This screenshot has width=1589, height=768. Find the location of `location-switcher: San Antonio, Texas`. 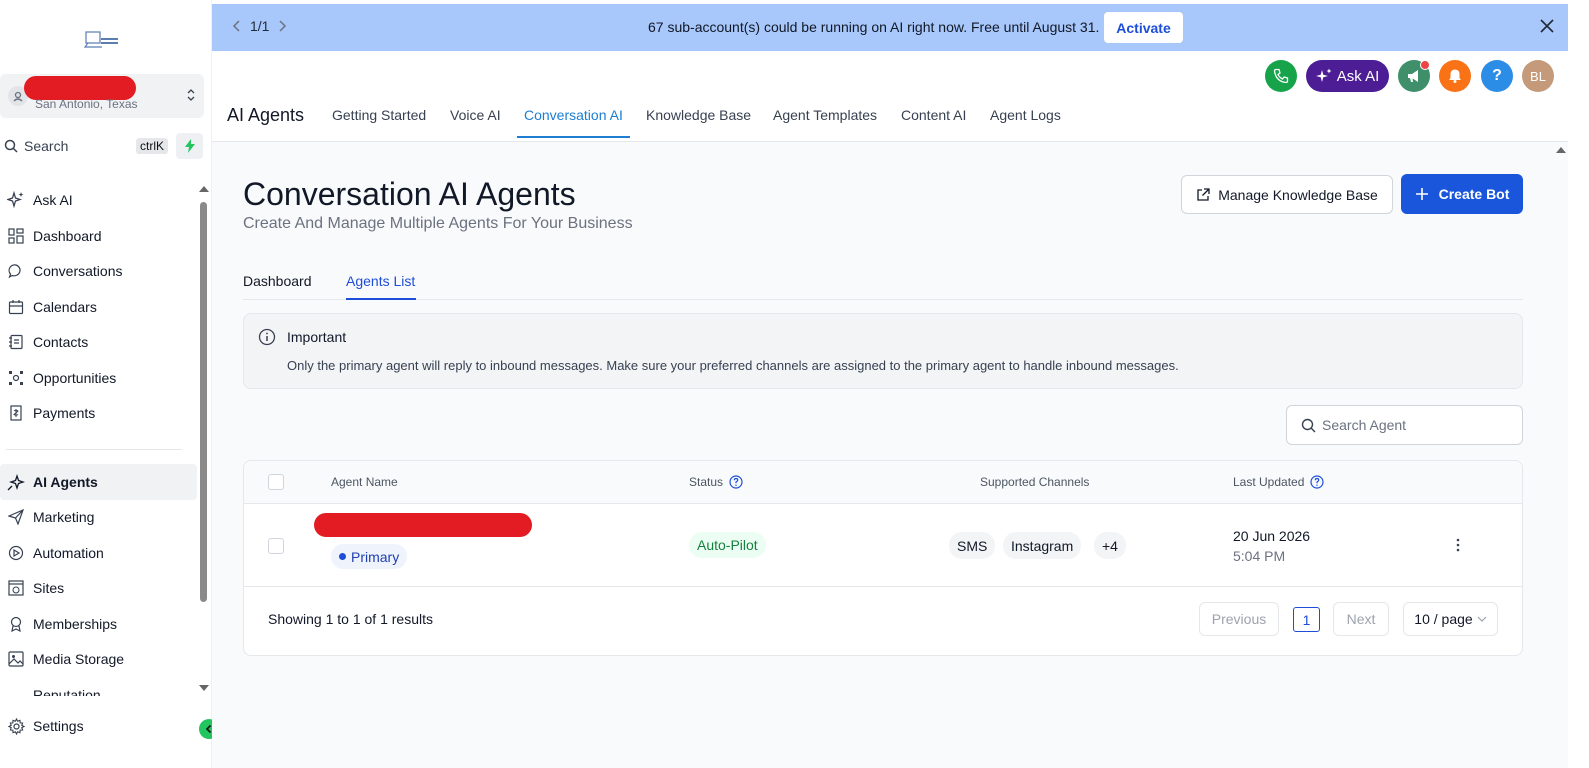

location-switcher: San Antonio, Texas is located at coordinates (102, 96).